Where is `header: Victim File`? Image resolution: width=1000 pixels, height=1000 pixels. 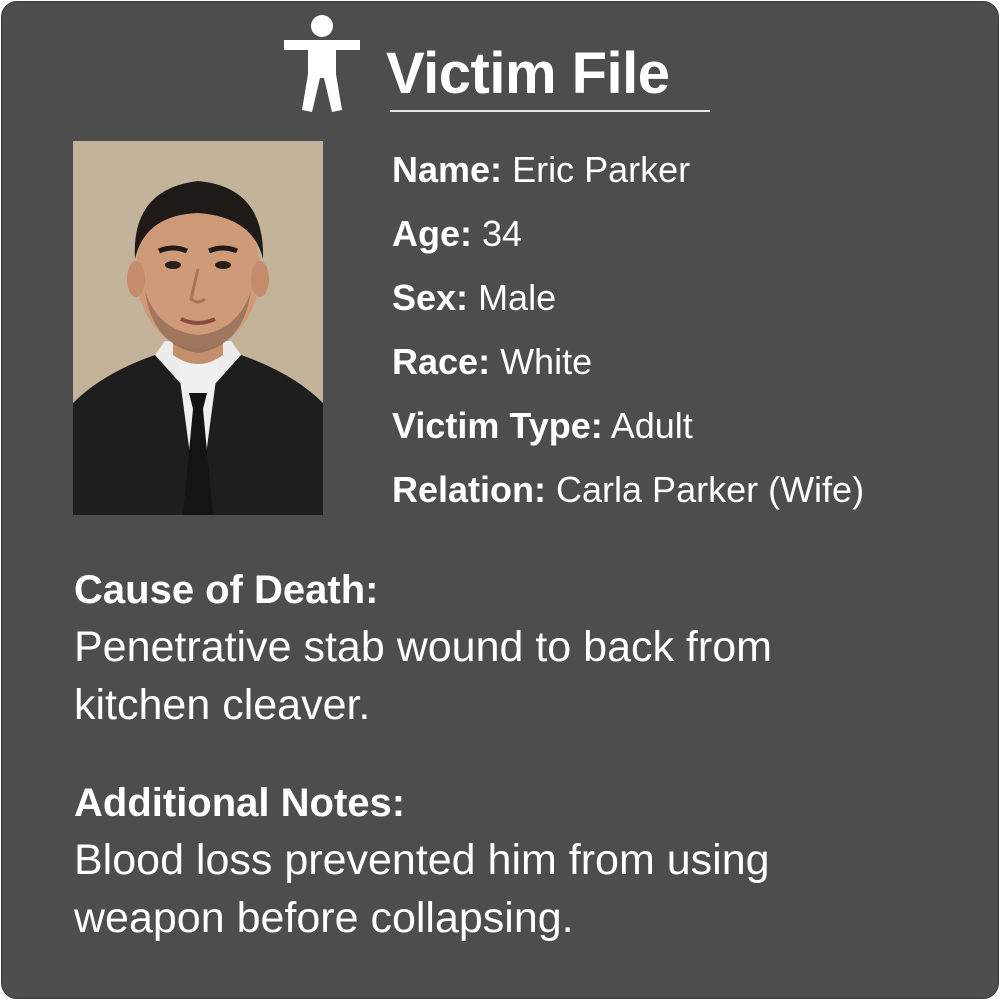 header: Victim File is located at coordinates (502, 64).